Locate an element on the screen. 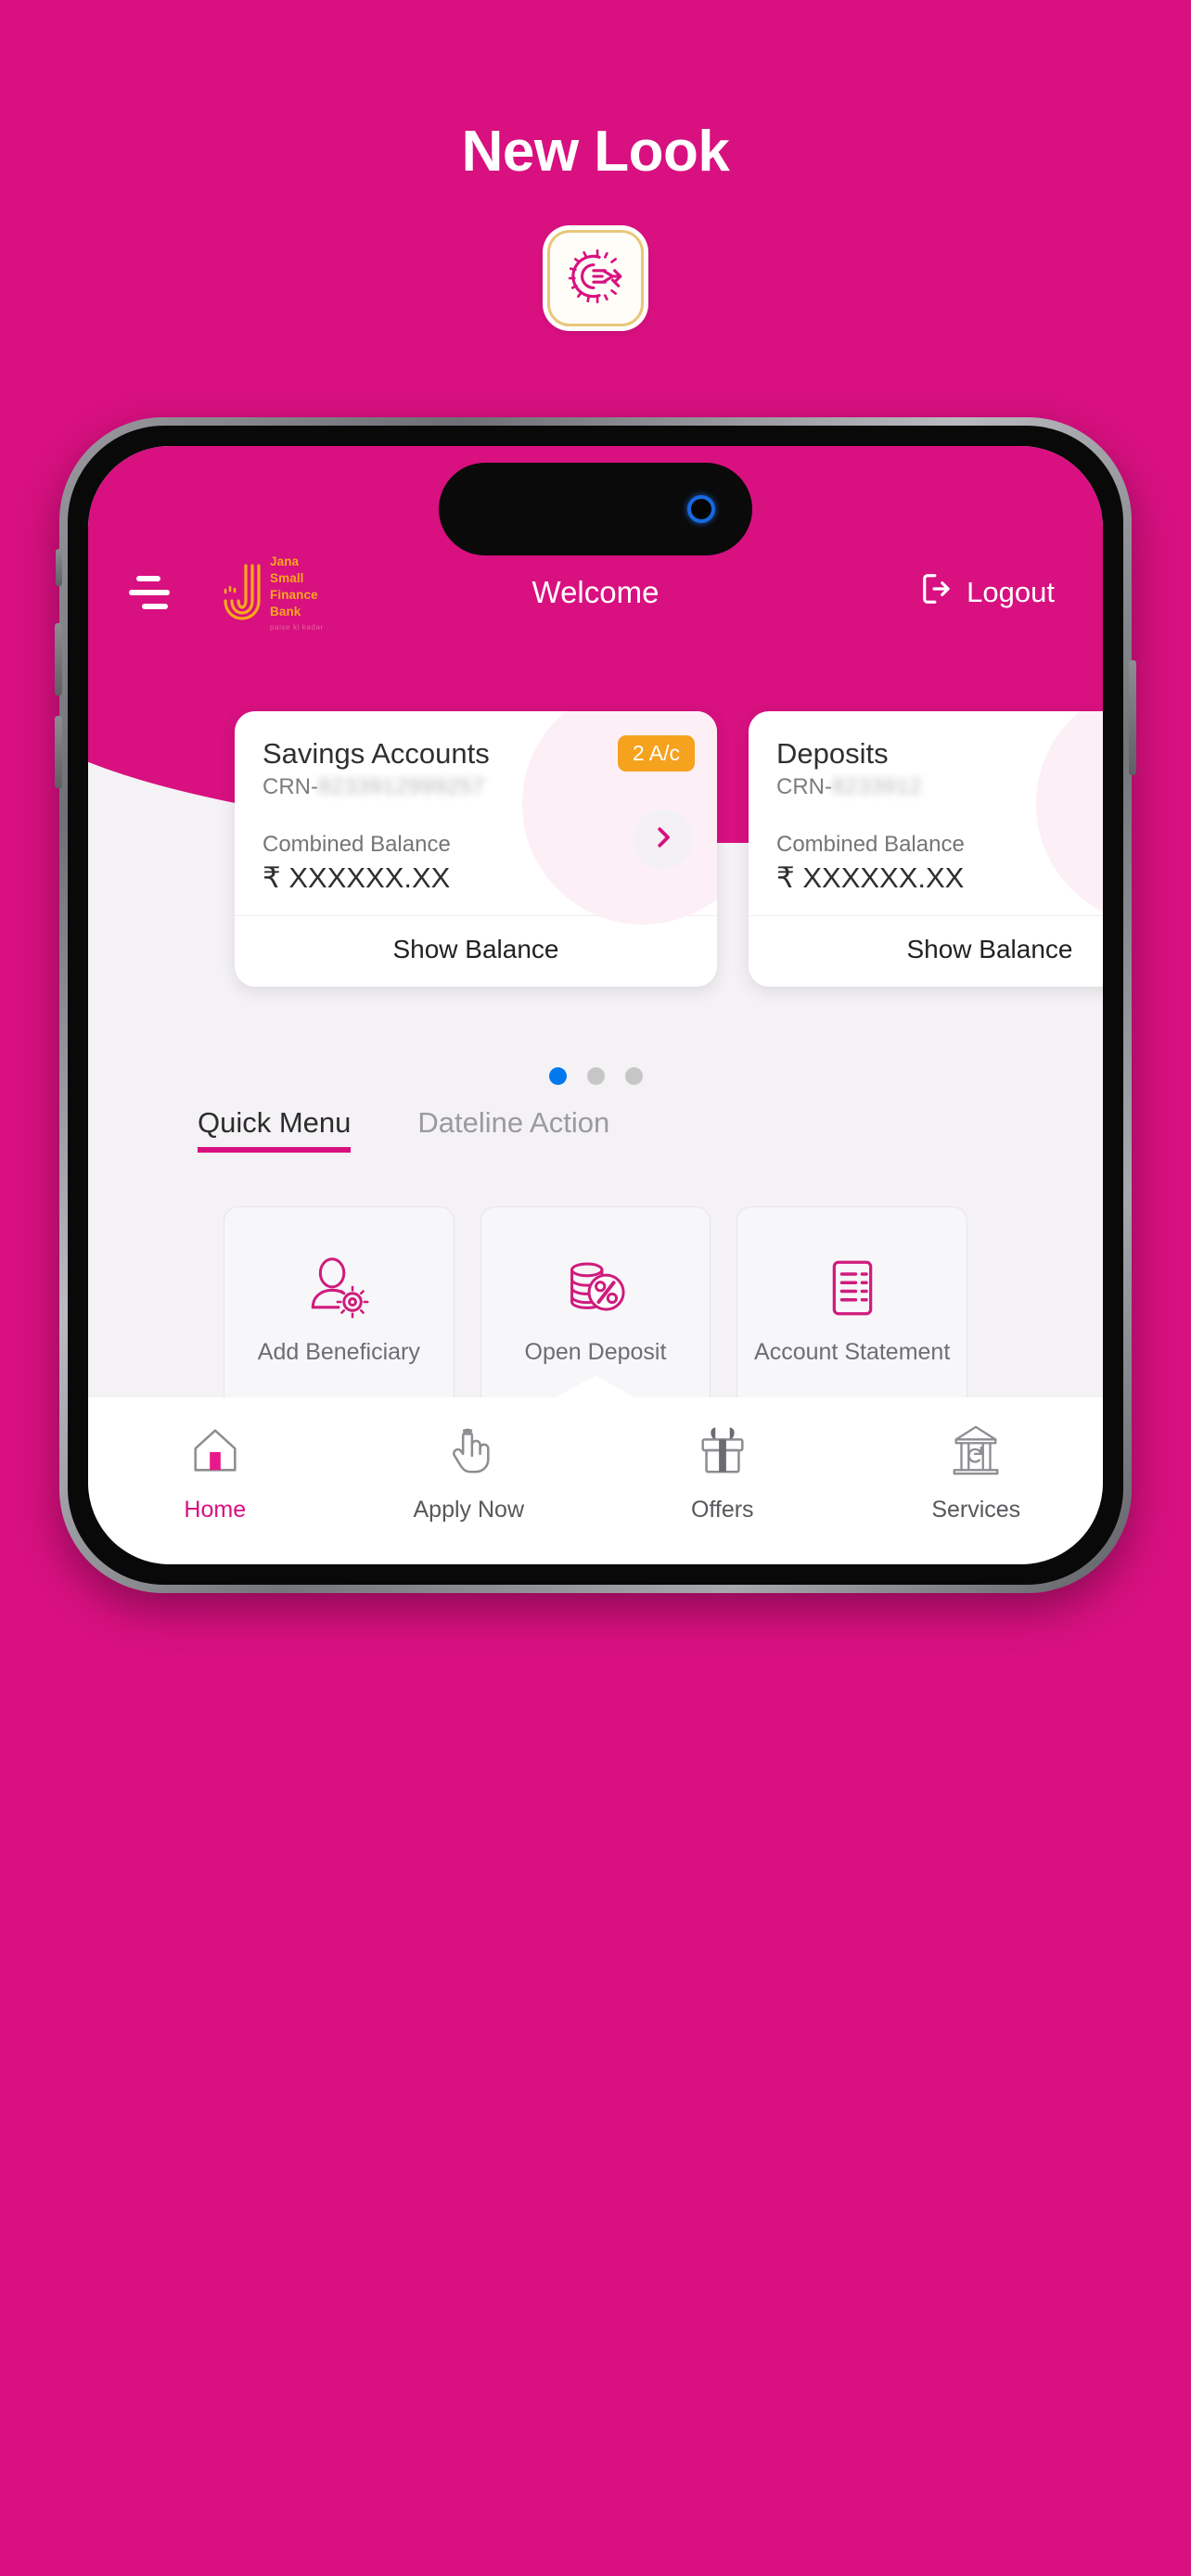 The height and width of the screenshot is (2576, 1191). volume-down-button is located at coordinates (59, 752).